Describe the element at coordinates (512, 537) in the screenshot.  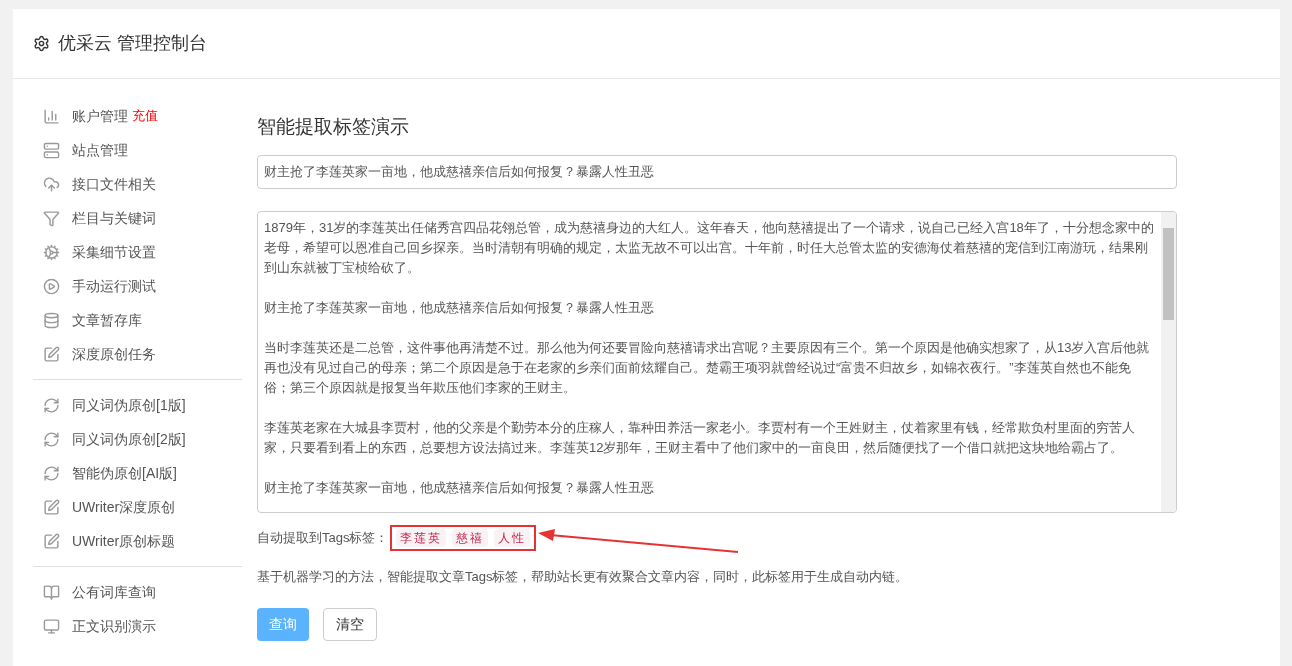
I see `tag-chip: 人性` at that location.